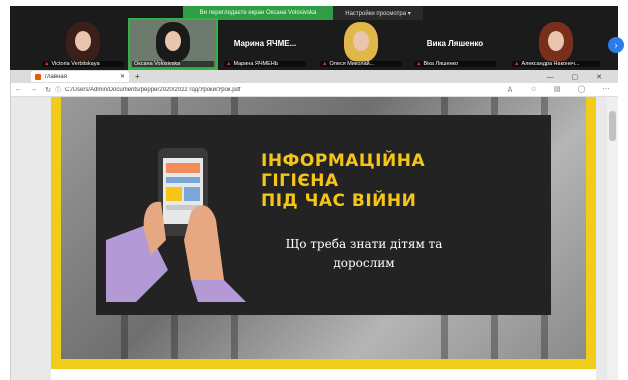  I want to click on back-icon: ←, so click(18, 90).